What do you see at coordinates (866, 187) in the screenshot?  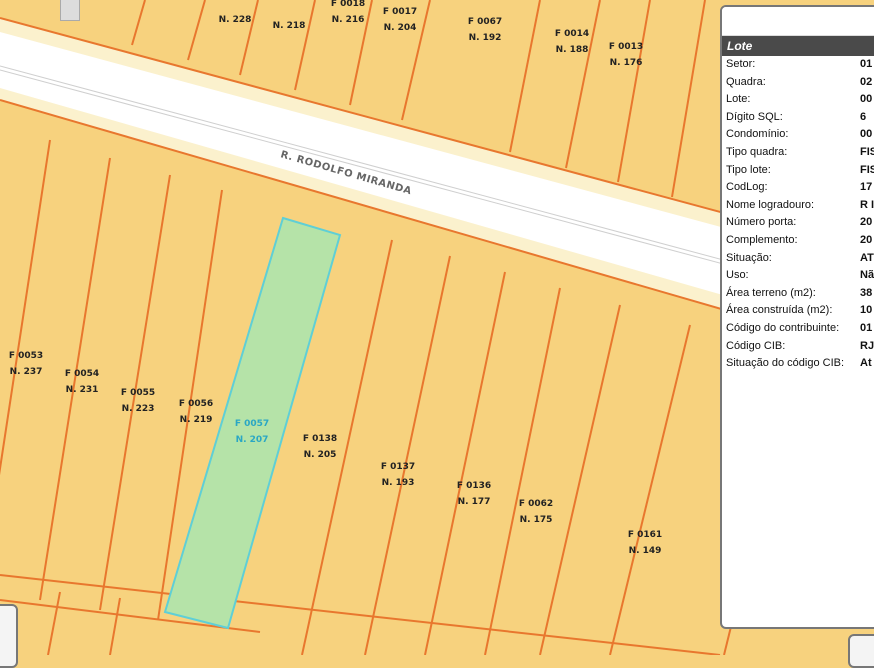 I see `attribute-value: 17` at bounding box center [866, 187].